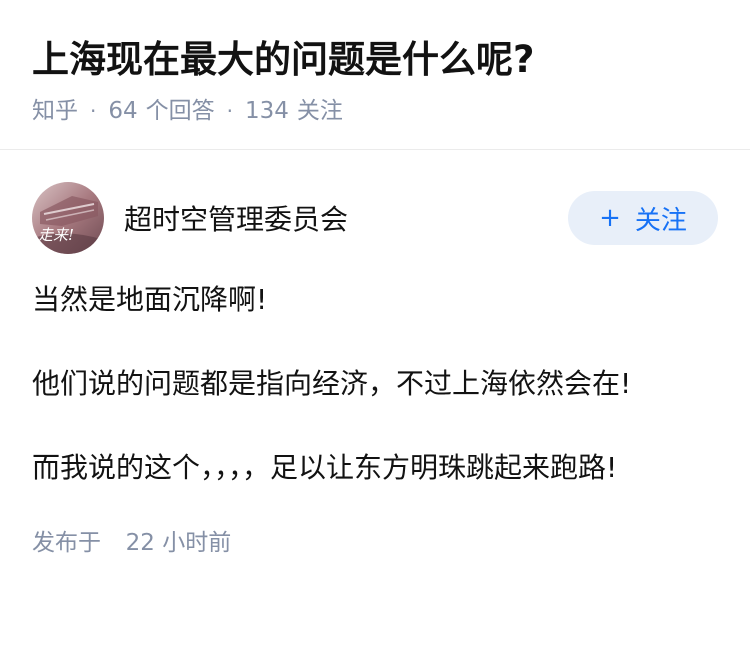 Image resolution: width=750 pixels, height=650 pixels. What do you see at coordinates (267, 111) in the screenshot?
I see `follower-count: 134` at bounding box center [267, 111].